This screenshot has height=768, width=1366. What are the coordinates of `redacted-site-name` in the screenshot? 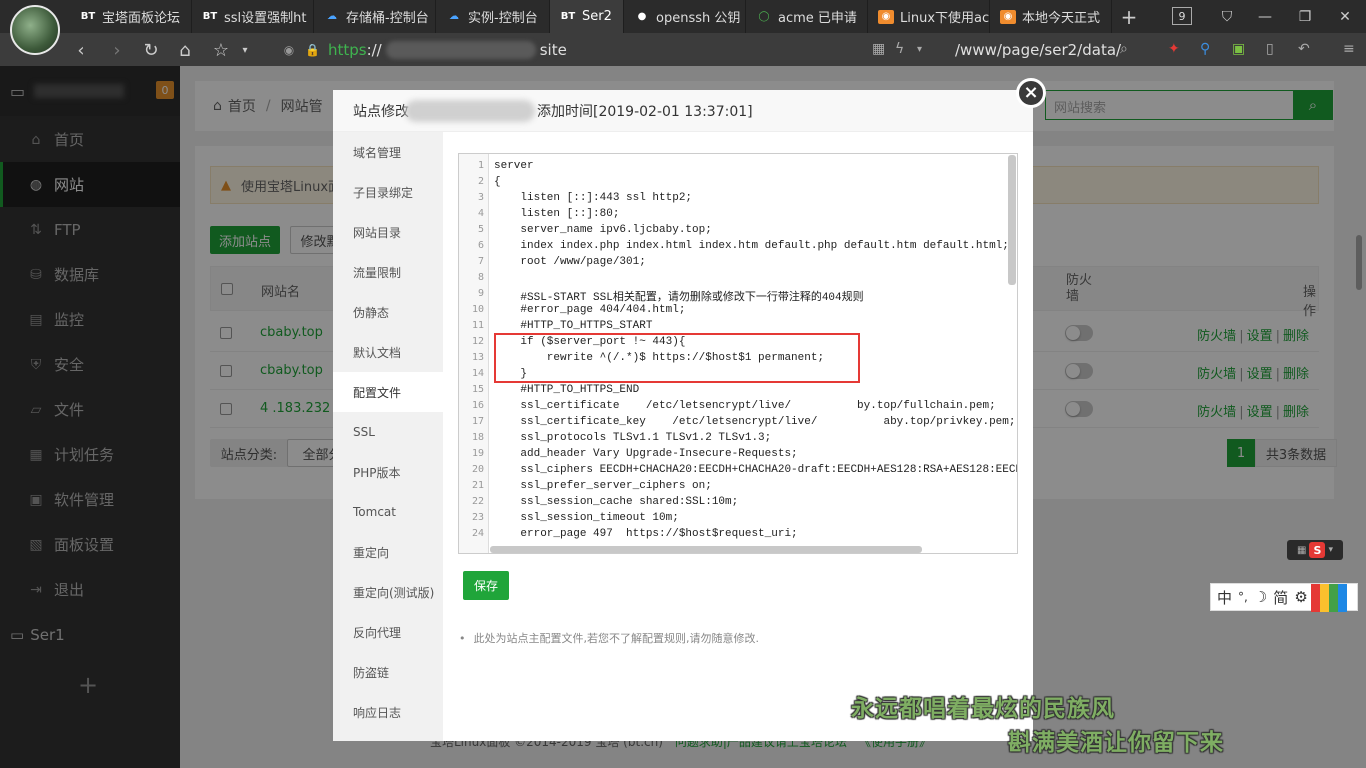 It's located at (470, 110).